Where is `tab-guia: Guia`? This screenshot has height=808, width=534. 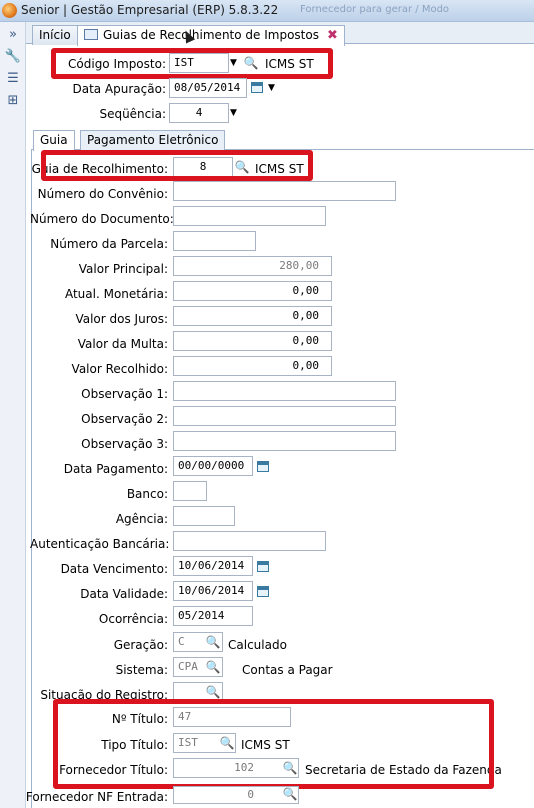
tab-guia: Guia is located at coordinates (54, 140).